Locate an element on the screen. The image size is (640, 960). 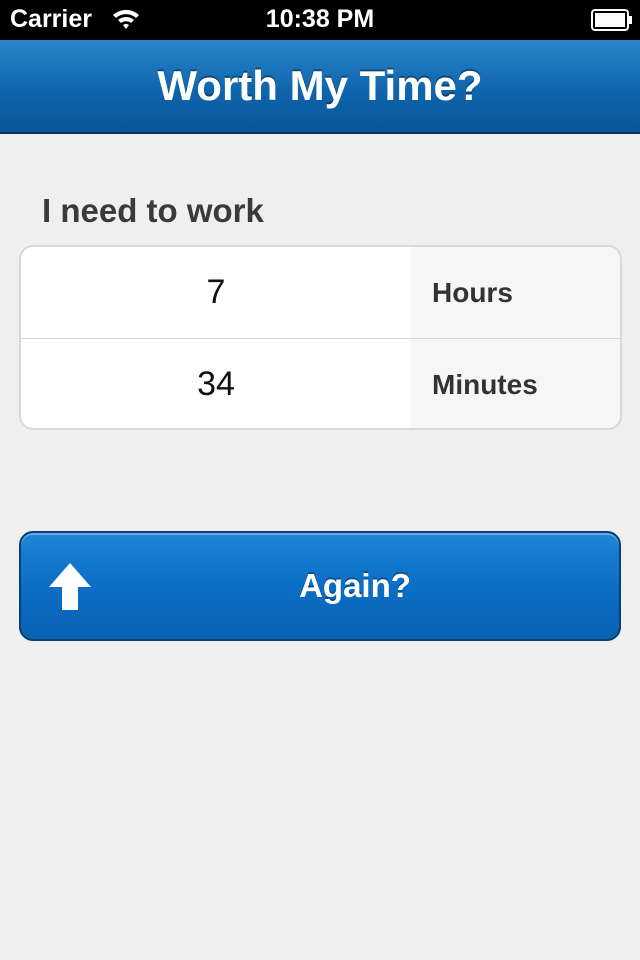
minutes-unit-label: Minutes is located at coordinates (515, 383).